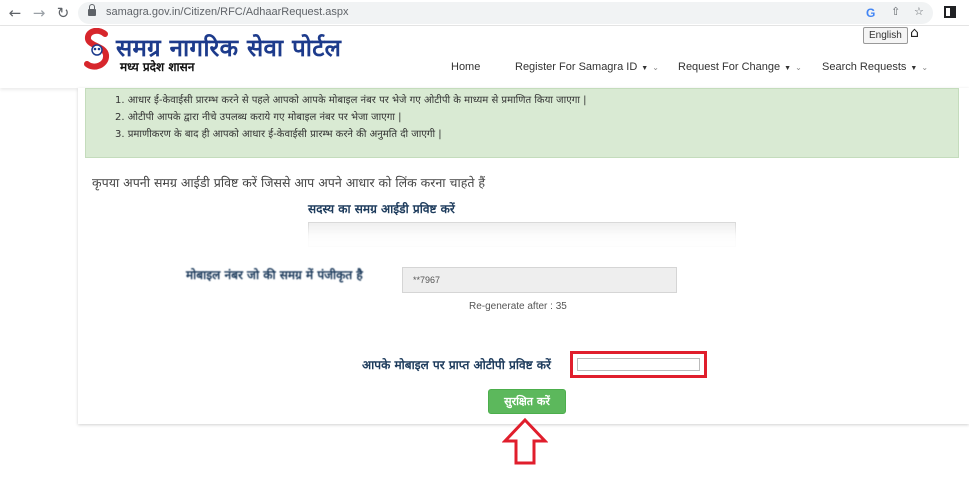 This screenshot has width=969, height=483. What do you see at coordinates (914, 33) in the screenshot?
I see `home-icon: ⌂` at bounding box center [914, 33].